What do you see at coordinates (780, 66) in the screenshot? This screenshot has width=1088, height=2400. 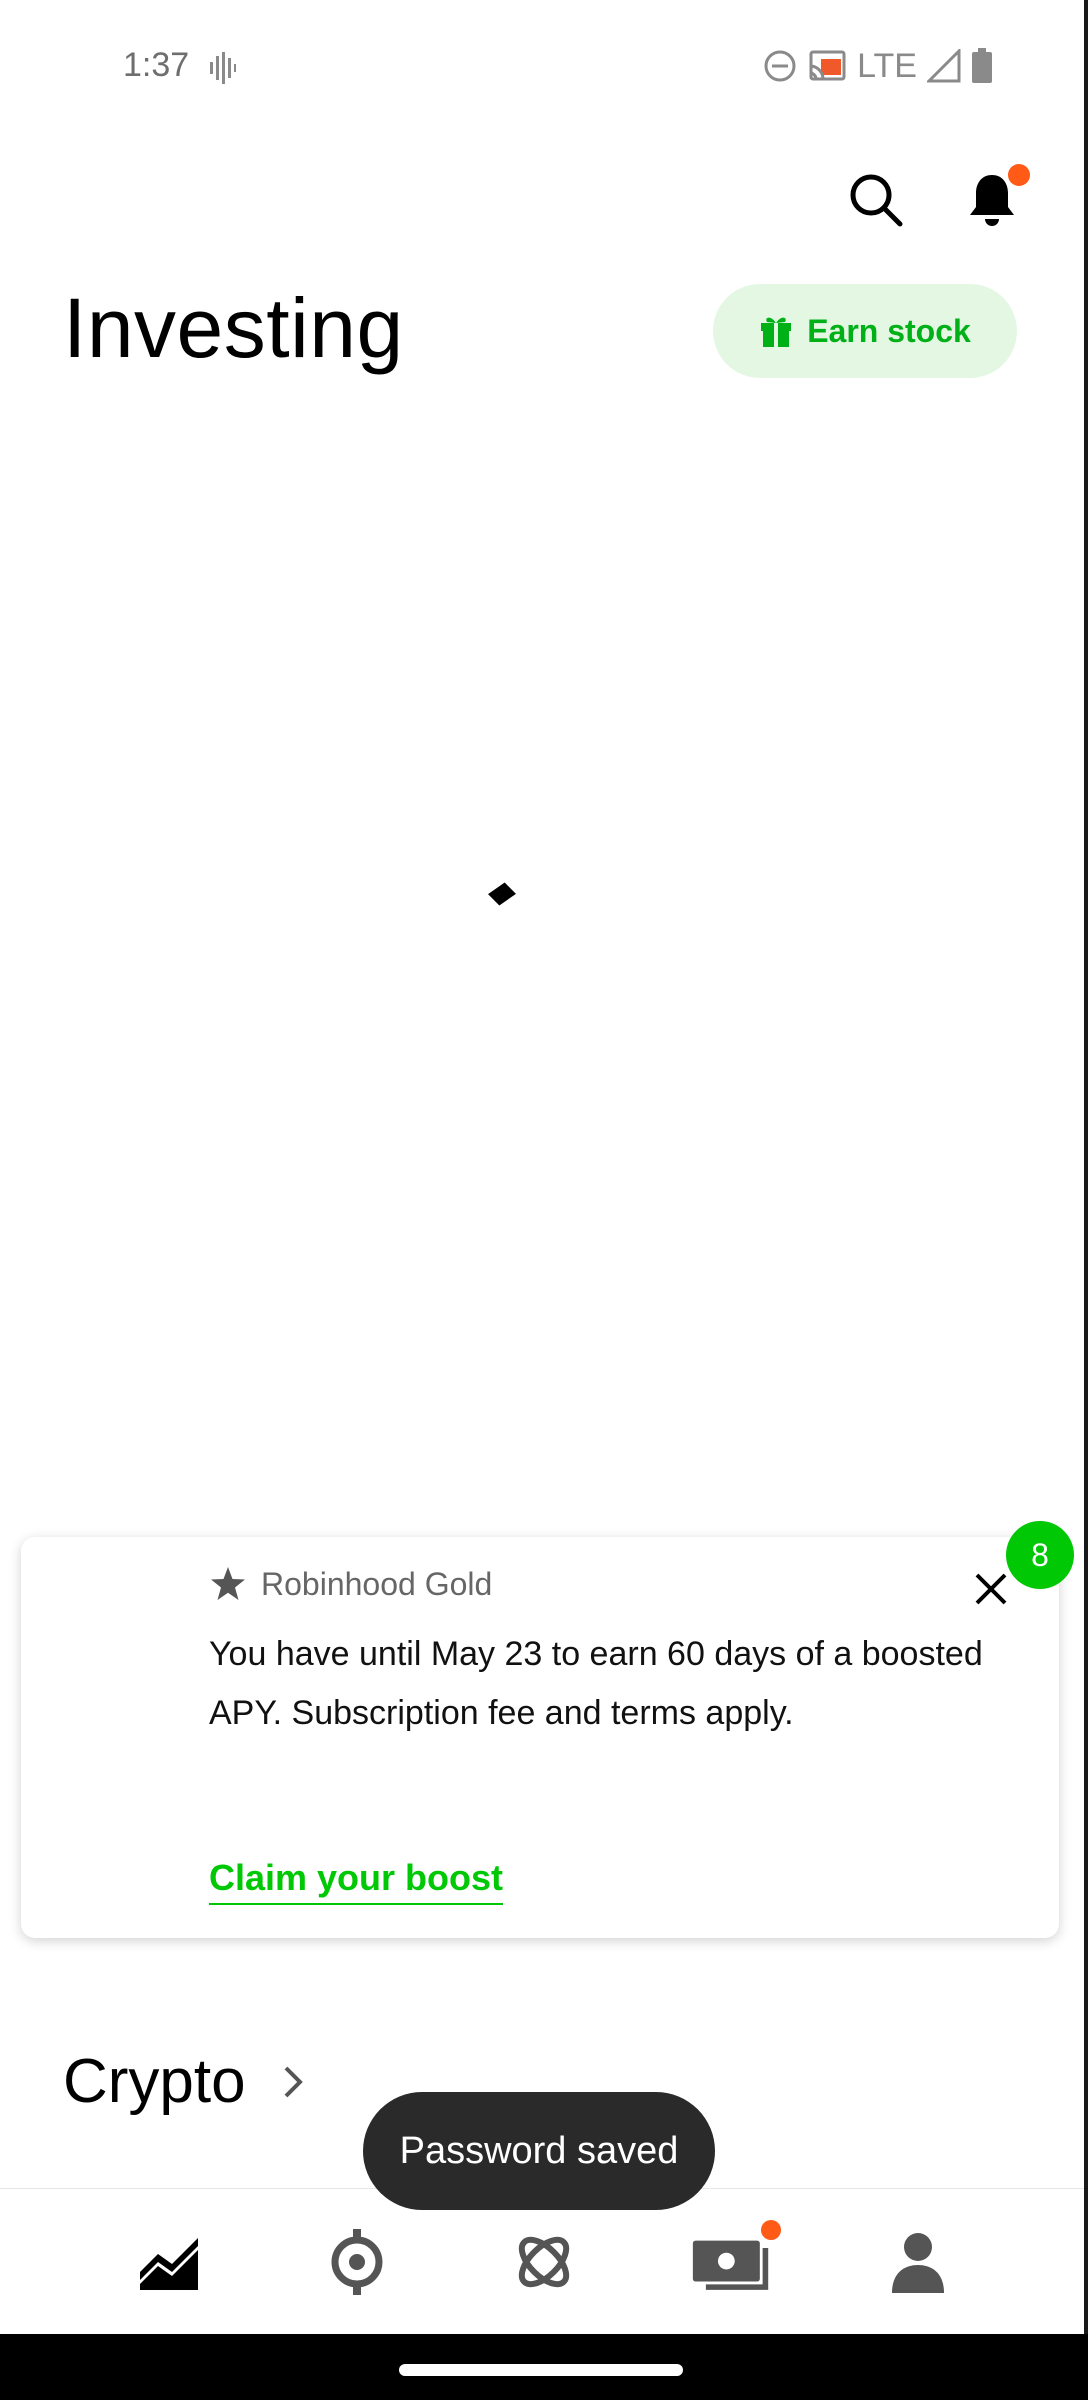 I see `do-not-disturb-icon` at bounding box center [780, 66].